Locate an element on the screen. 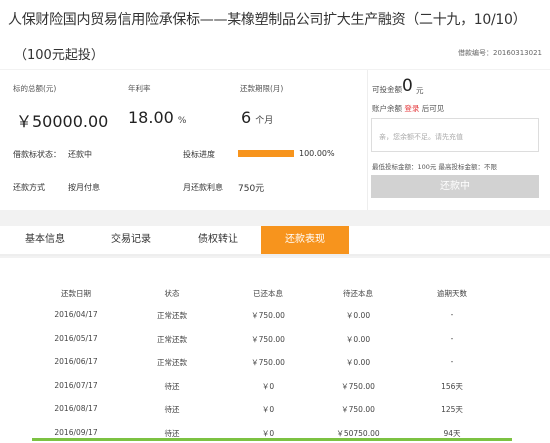 This screenshot has height=443, width=550. repay-method-label: 还款方式 is located at coordinates (29, 187).